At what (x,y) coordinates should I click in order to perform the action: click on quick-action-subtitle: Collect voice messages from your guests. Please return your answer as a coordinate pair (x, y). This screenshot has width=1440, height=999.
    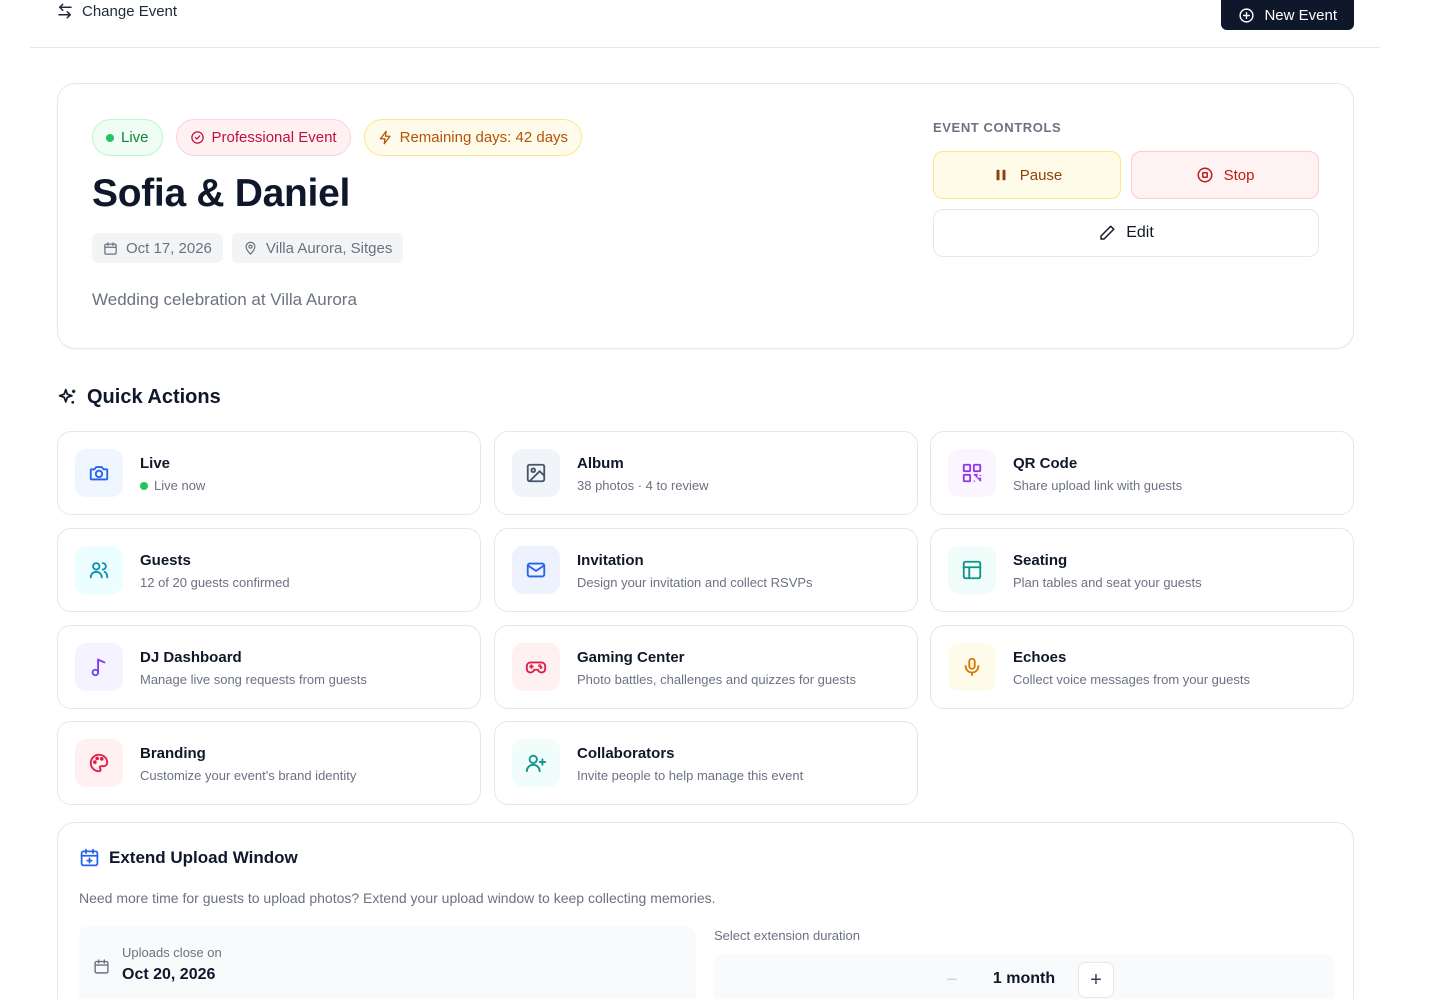
    Looking at the image, I should click on (1131, 679).